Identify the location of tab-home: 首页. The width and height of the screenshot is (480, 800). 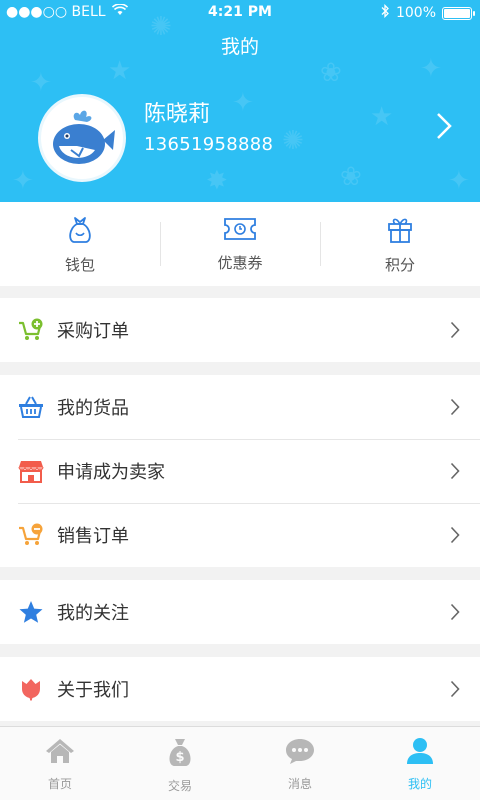
(60, 763).